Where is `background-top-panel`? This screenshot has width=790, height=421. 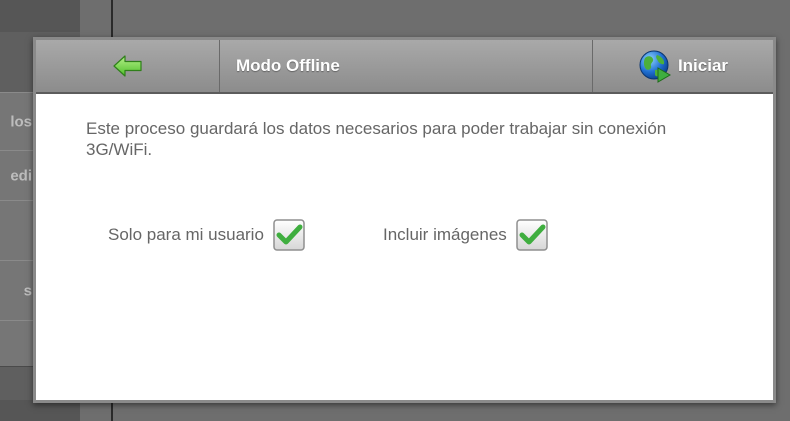
background-top-panel is located at coordinates (40, 16).